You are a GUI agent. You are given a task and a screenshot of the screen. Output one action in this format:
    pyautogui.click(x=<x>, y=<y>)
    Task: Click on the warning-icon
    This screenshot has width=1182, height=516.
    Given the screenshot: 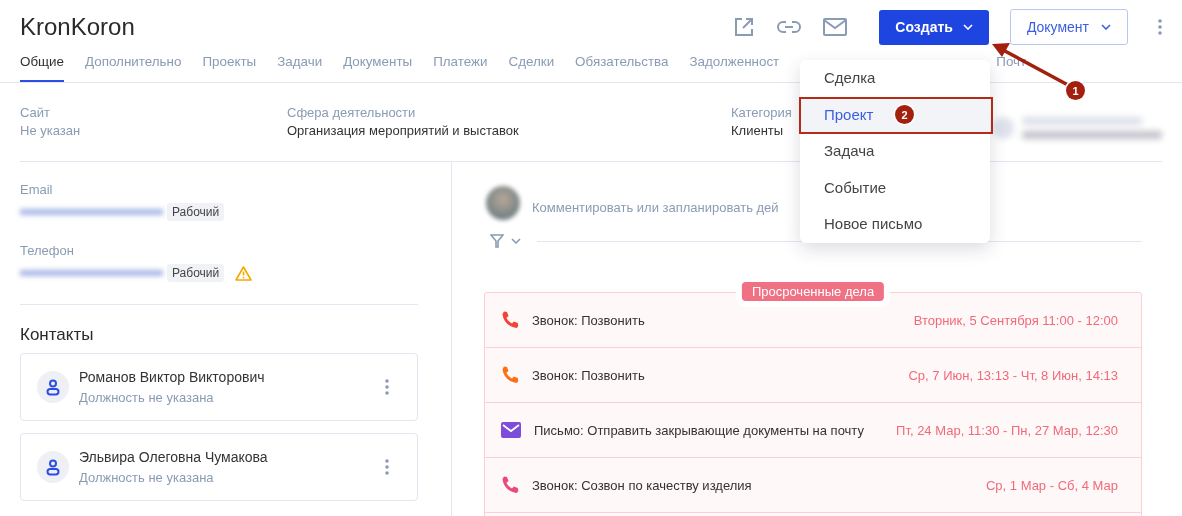 What is the action you would take?
    pyautogui.click(x=244, y=273)
    